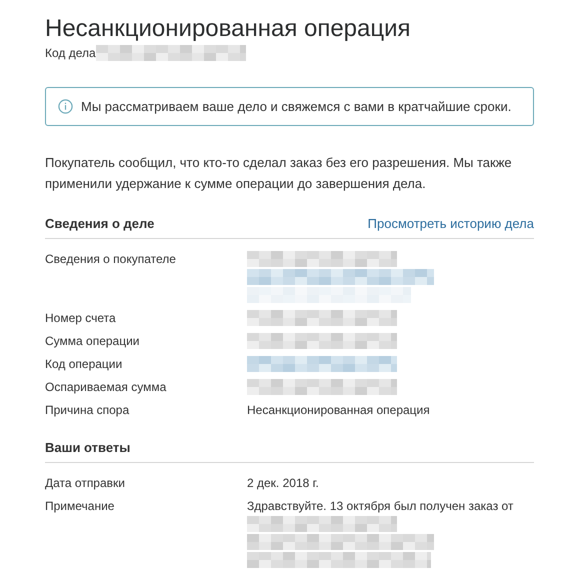 Image resolution: width=566 pixels, height=580 pixels. What do you see at coordinates (93, 341) in the screenshot?
I see `field-label: Сумма операции` at bounding box center [93, 341].